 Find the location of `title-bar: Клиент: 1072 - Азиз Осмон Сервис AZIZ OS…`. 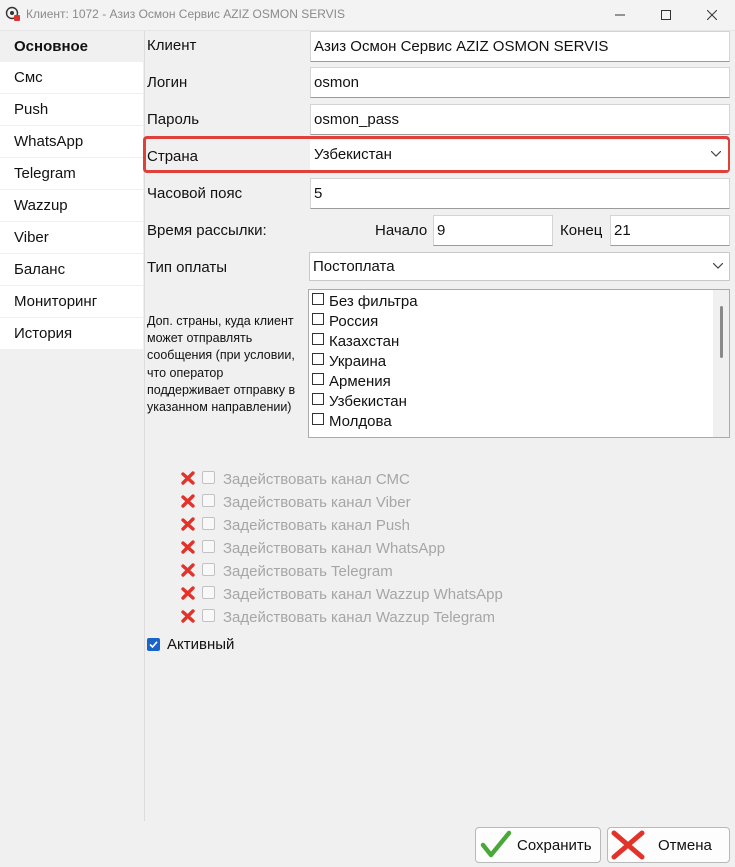

title-bar: Клиент: 1072 - Азиз Осмон Сервис AZIZ OS… is located at coordinates (367, 15).